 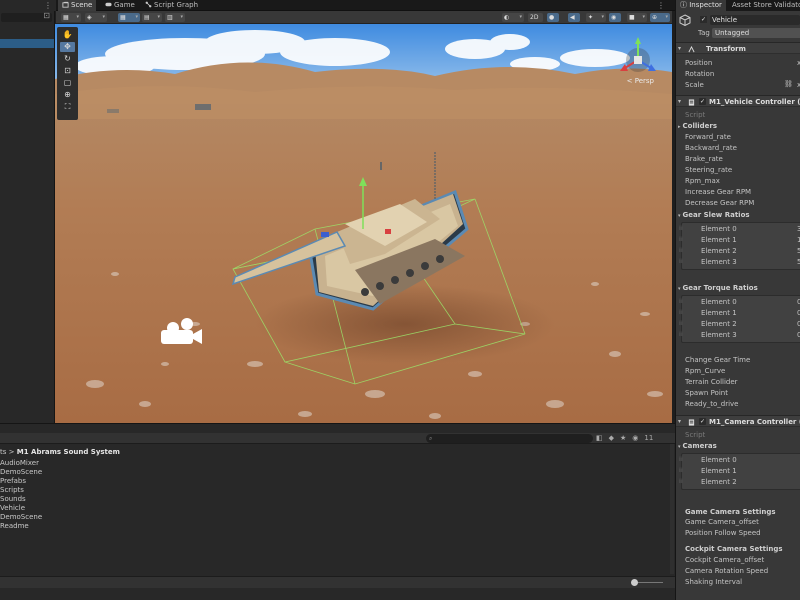 I want to click on visibility-icon: ◉, so click(x=635, y=438).